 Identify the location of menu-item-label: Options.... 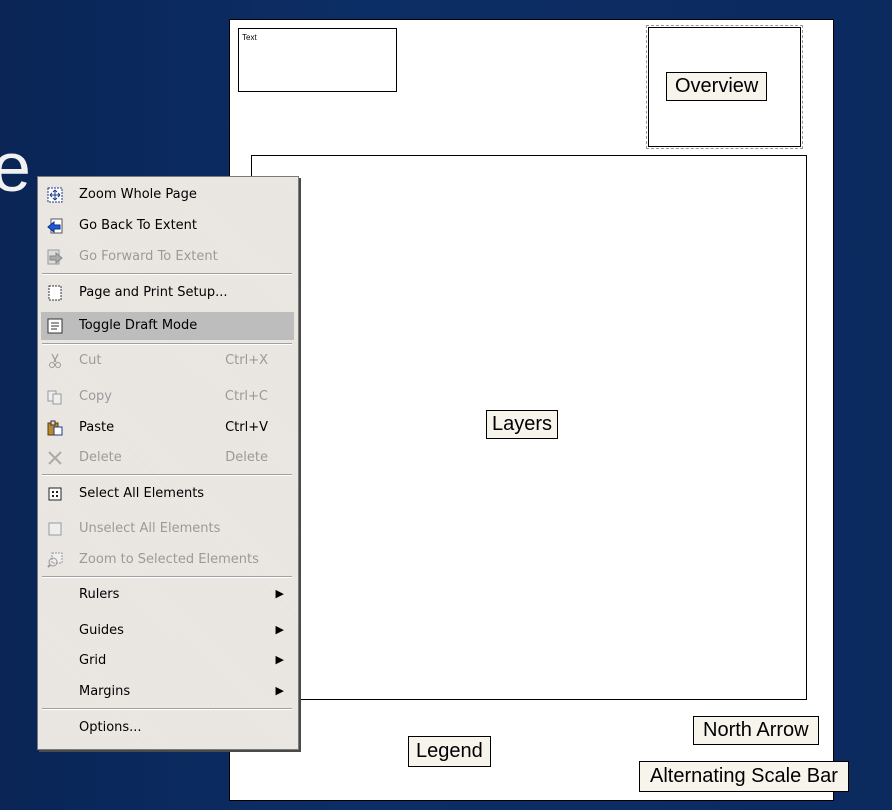
(110, 727).